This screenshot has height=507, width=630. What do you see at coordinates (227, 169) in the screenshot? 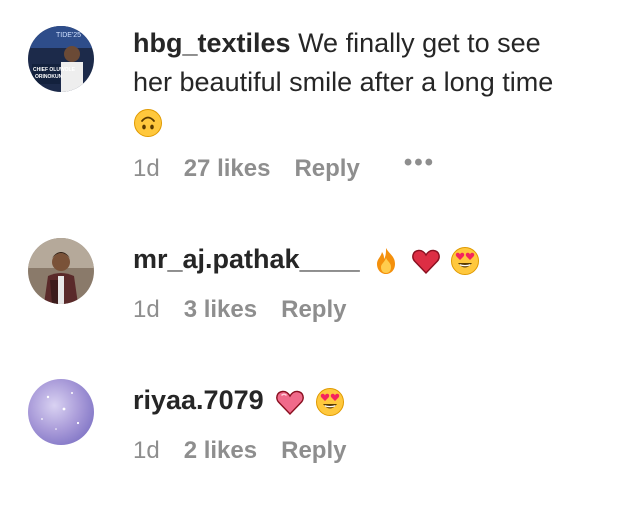
I see `comment-likes: 27 likes` at bounding box center [227, 169].